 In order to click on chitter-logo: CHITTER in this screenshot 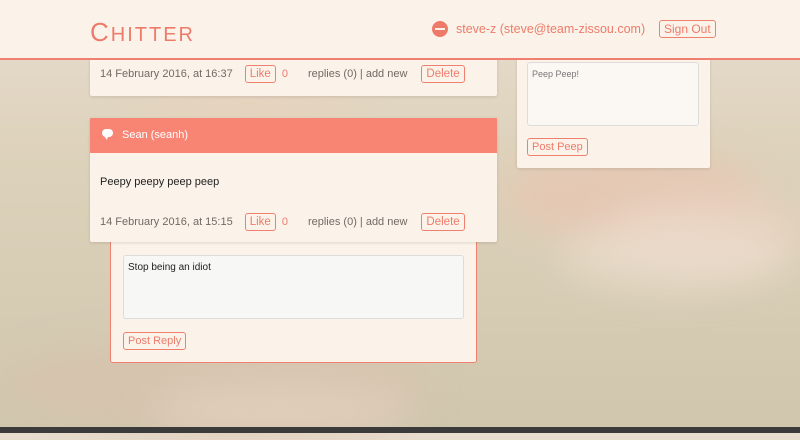, I will do `click(142, 32)`.